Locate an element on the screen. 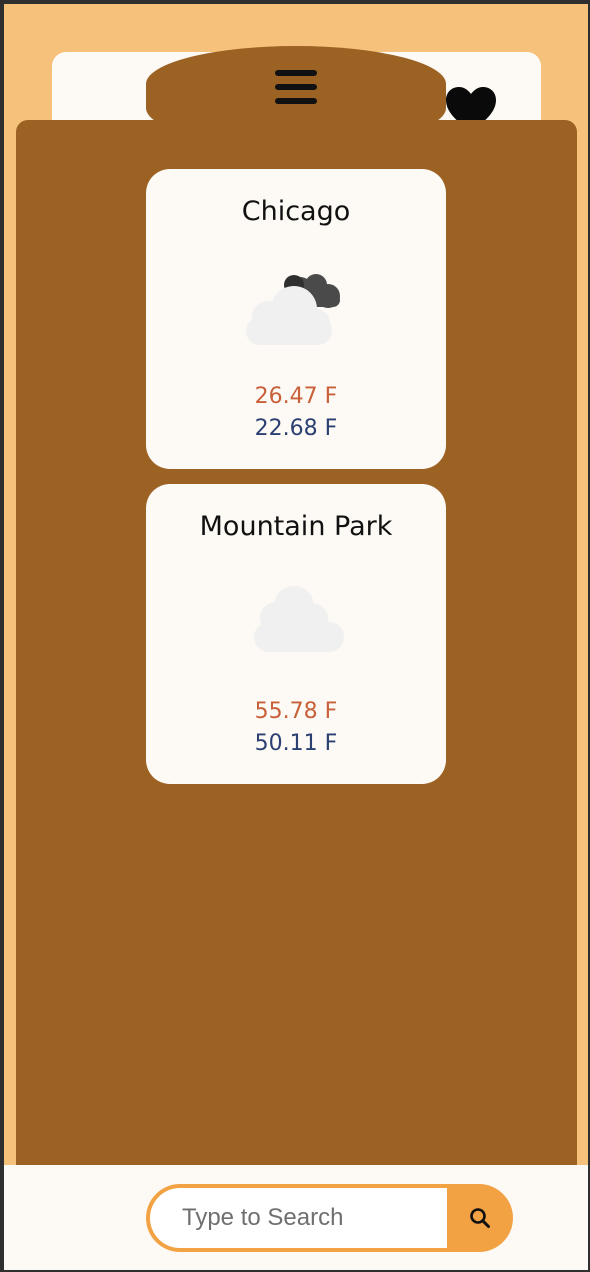 The image size is (590, 1272). temp-low: 22.68 F is located at coordinates (296, 428).